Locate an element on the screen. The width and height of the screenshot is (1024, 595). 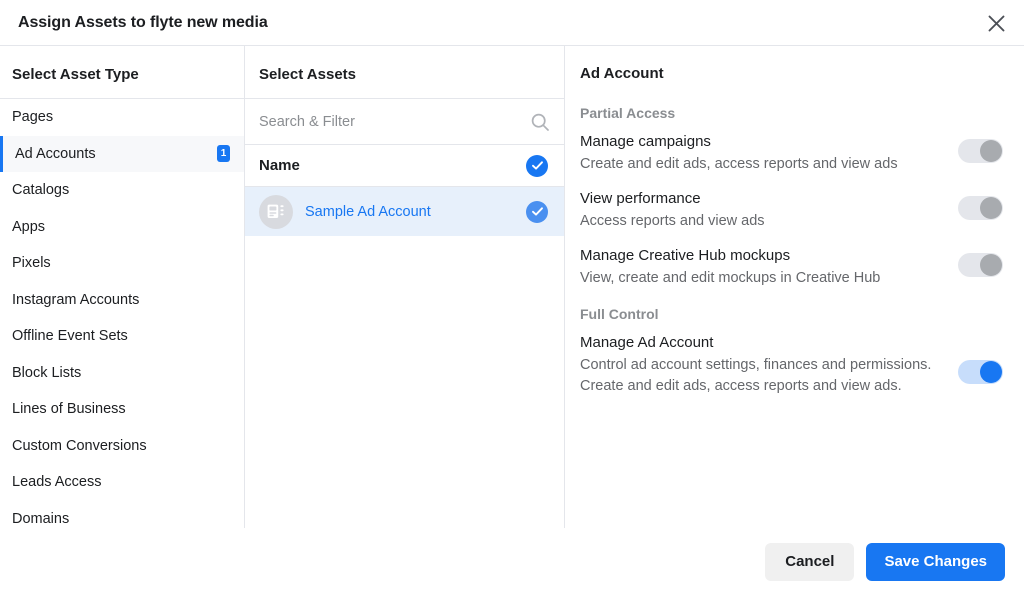
sidebar-item-label: Offline Event Sets is located at coordinates (70, 336).